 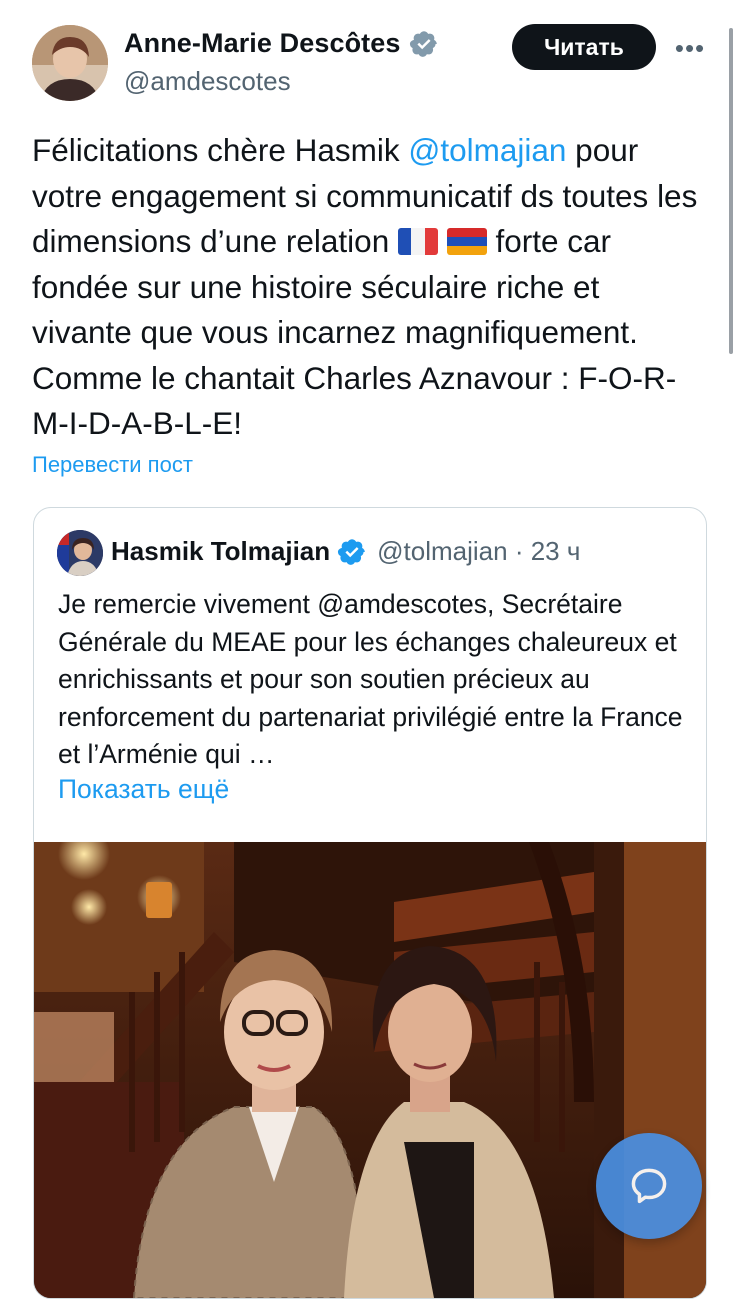 I want to click on compose-chat-button, so click(x=649, y=1186).